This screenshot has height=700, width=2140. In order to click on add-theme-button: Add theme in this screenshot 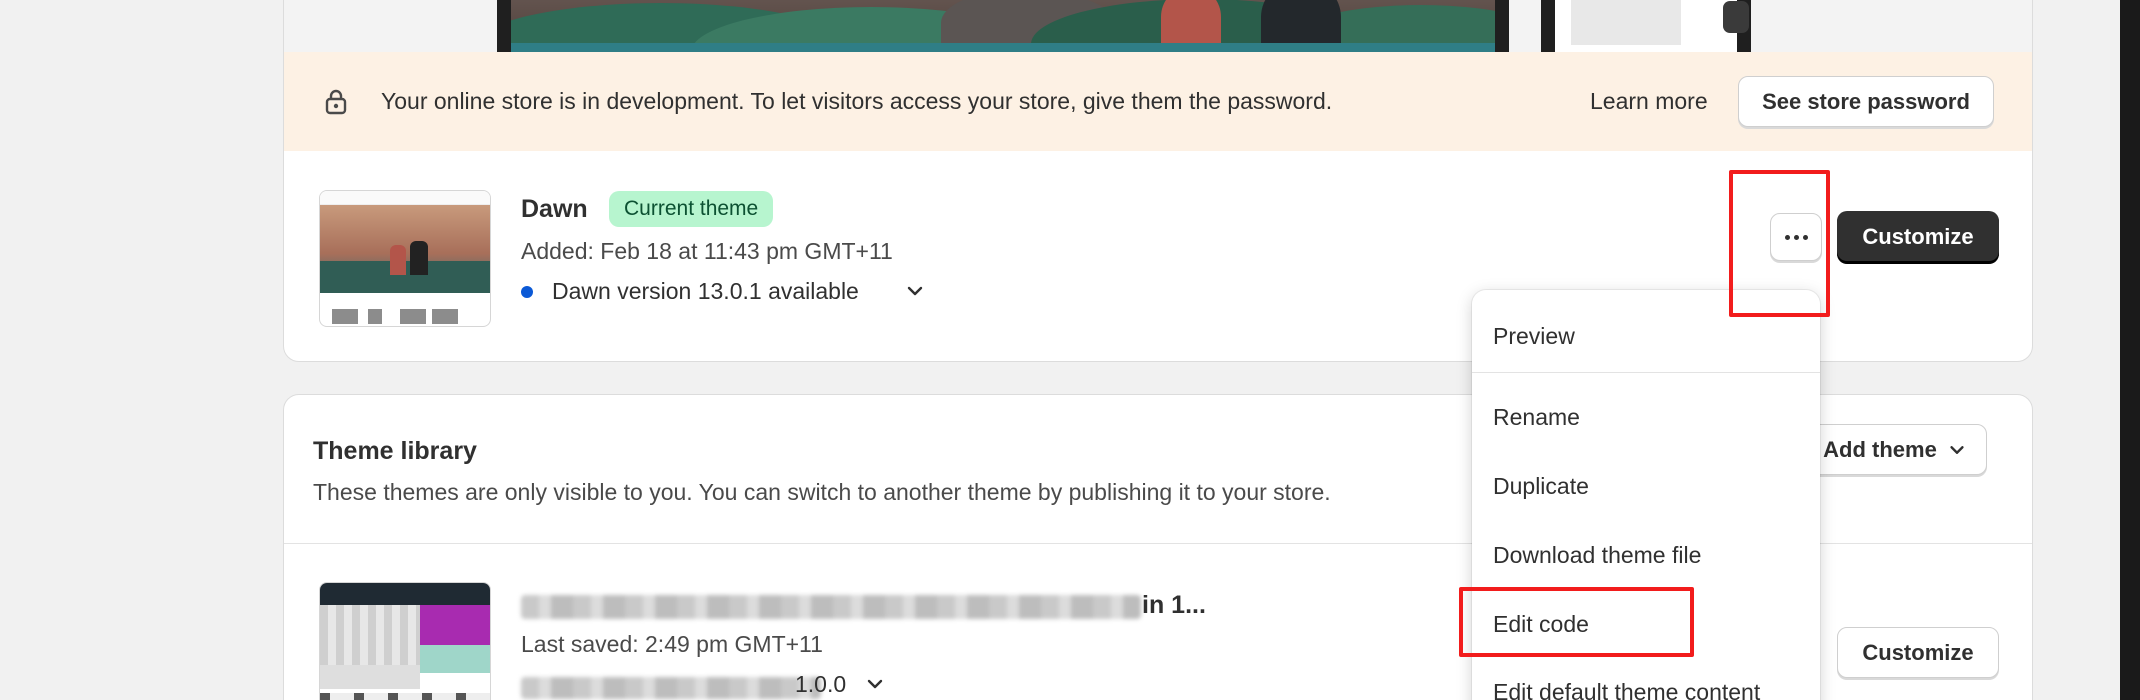, I will do `click(1895, 449)`.